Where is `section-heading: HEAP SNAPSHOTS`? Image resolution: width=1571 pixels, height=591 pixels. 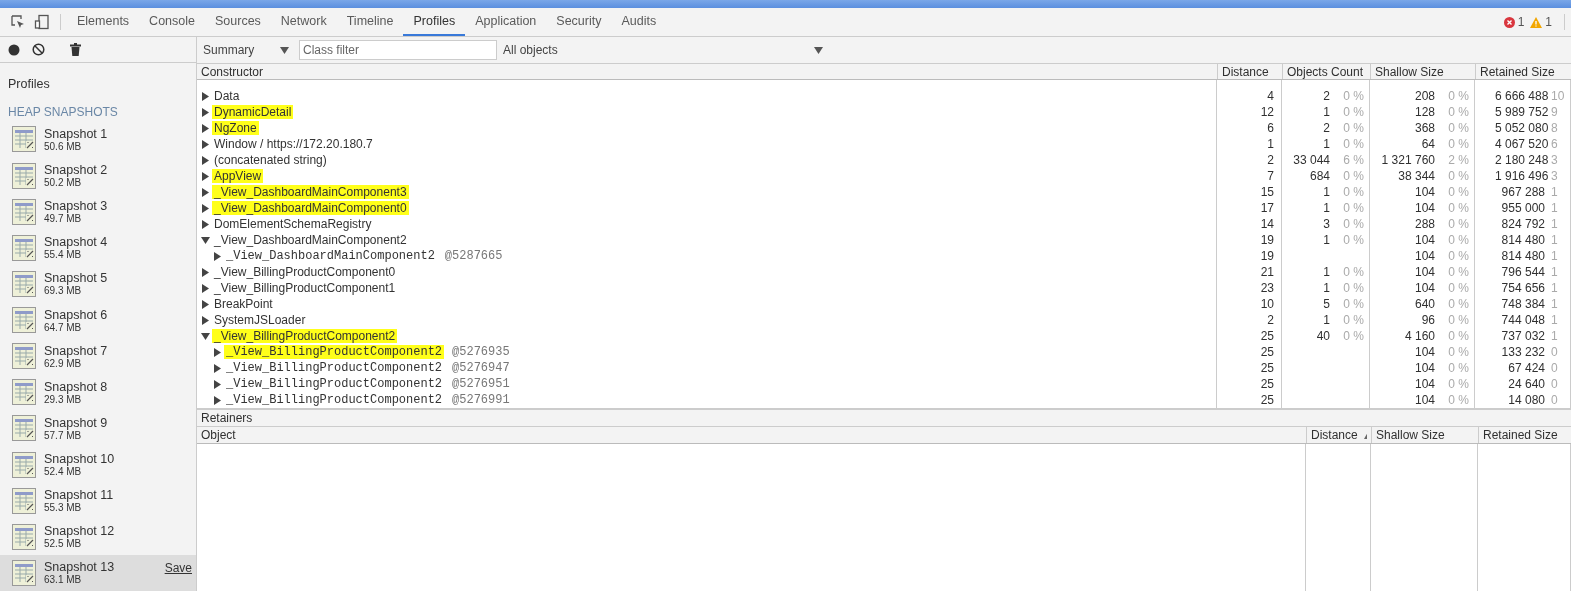 section-heading: HEAP SNAPSHOTS is located at coordinates (63, 113).